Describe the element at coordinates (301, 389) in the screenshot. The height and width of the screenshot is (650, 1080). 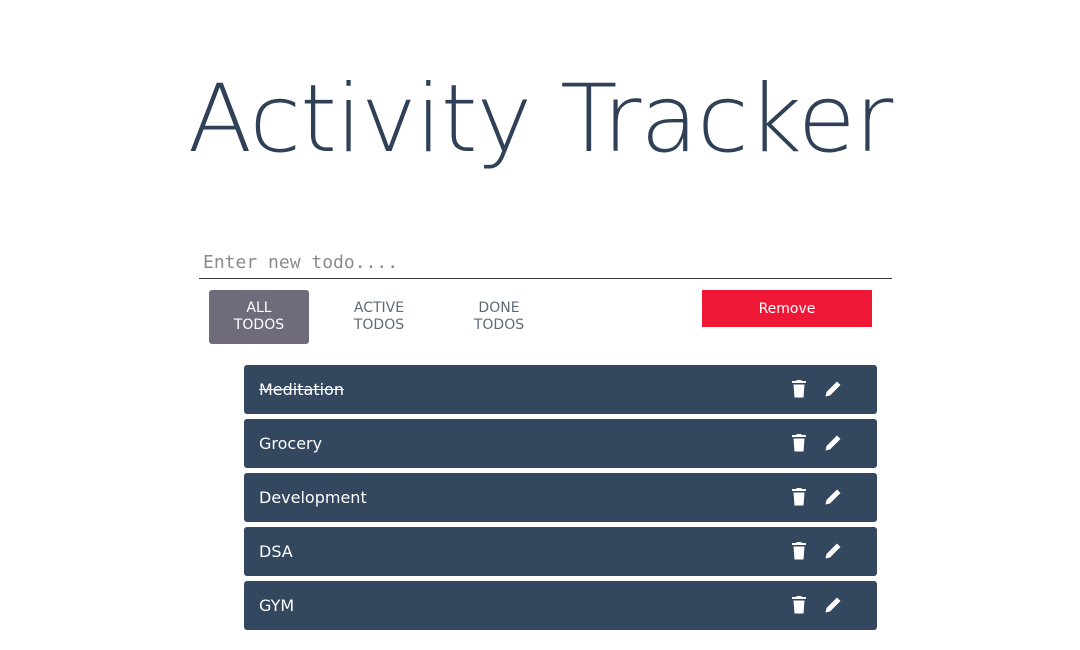
I see `todo-label: Meditation` at that location.